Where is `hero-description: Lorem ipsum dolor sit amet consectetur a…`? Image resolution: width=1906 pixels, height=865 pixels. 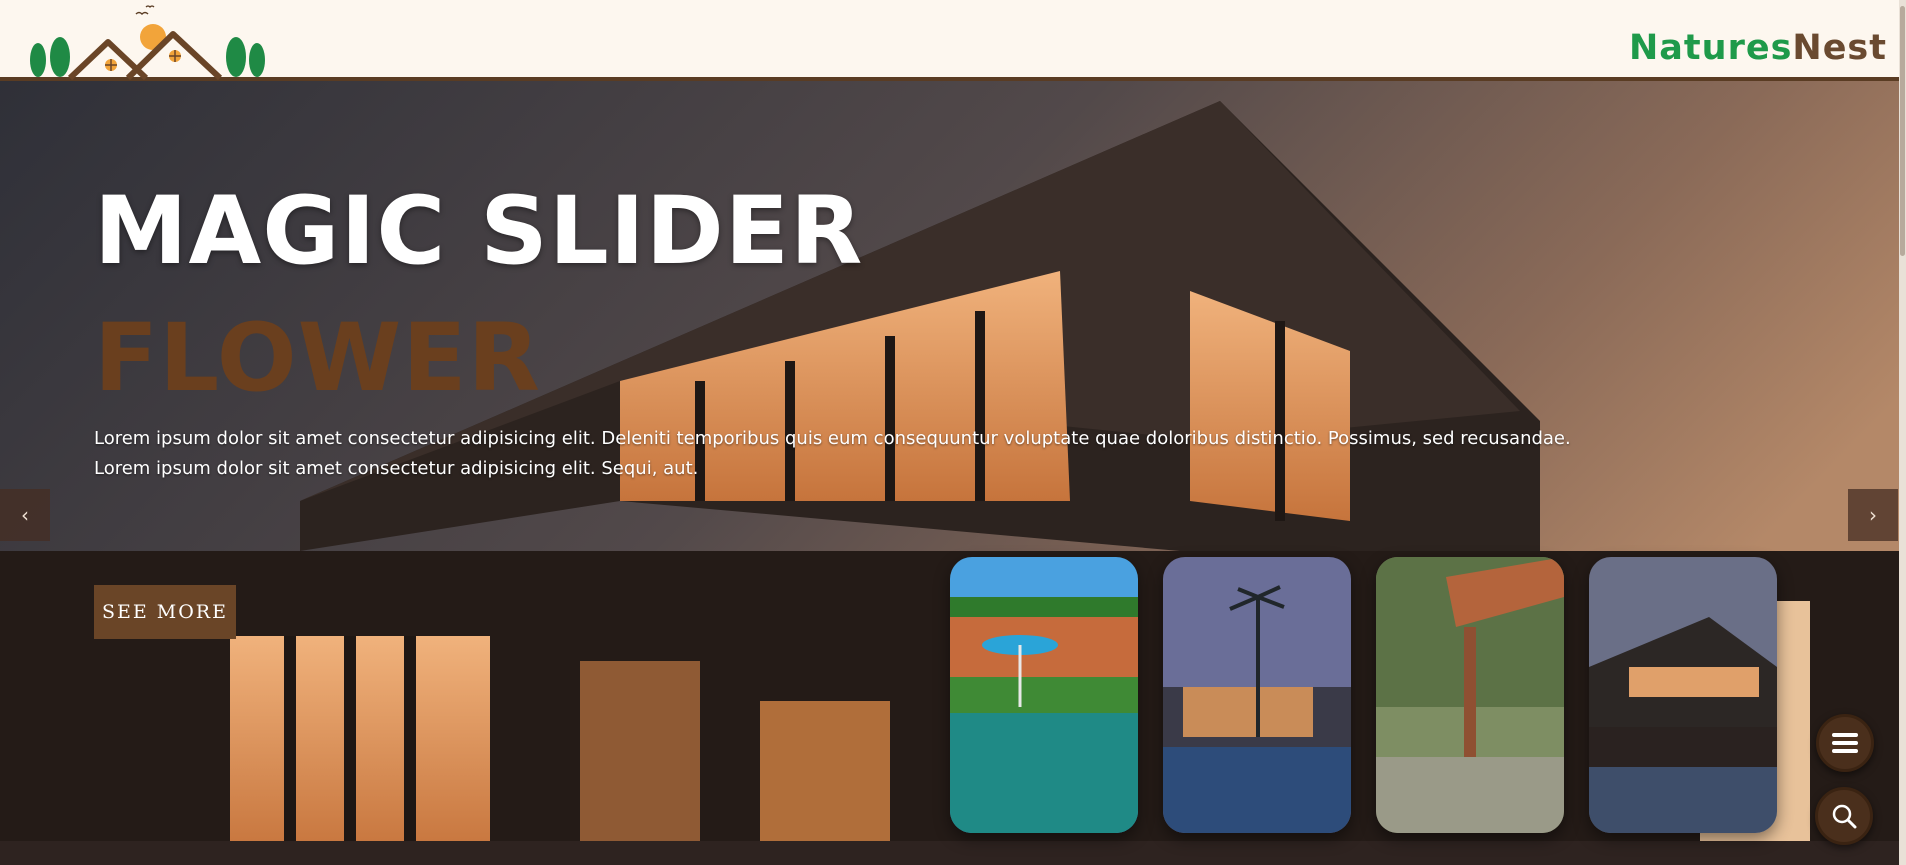
hero-description: Lorem ipsum dolor sit amet consectetur a… is located at coordinates (864, 454).